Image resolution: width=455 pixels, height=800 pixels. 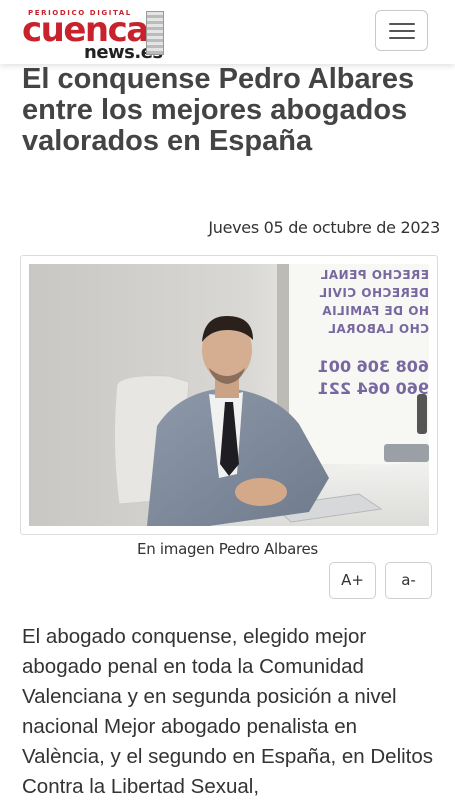 I want to click on sign-line: DERECHO CIVIL, so click(x=374, y=293).